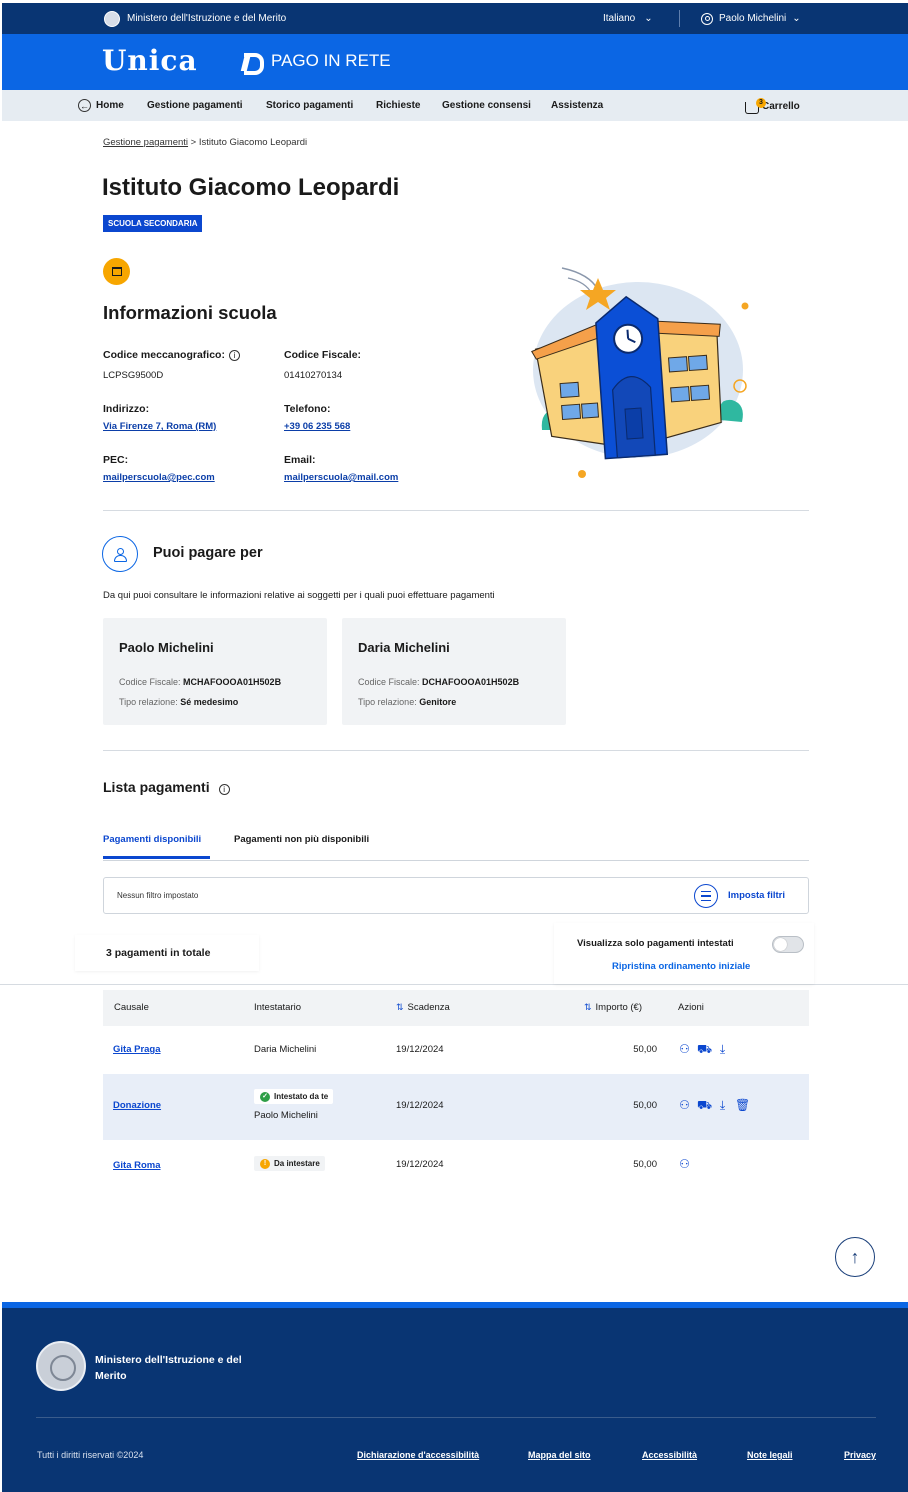 The image size is (908, 1492). What do you see at coordinates (168, 1368) in the screenshot?
I see `footer-ministry-name: Ministero dell'Istruzione e del Merito` at bounding box center [168, 1368].